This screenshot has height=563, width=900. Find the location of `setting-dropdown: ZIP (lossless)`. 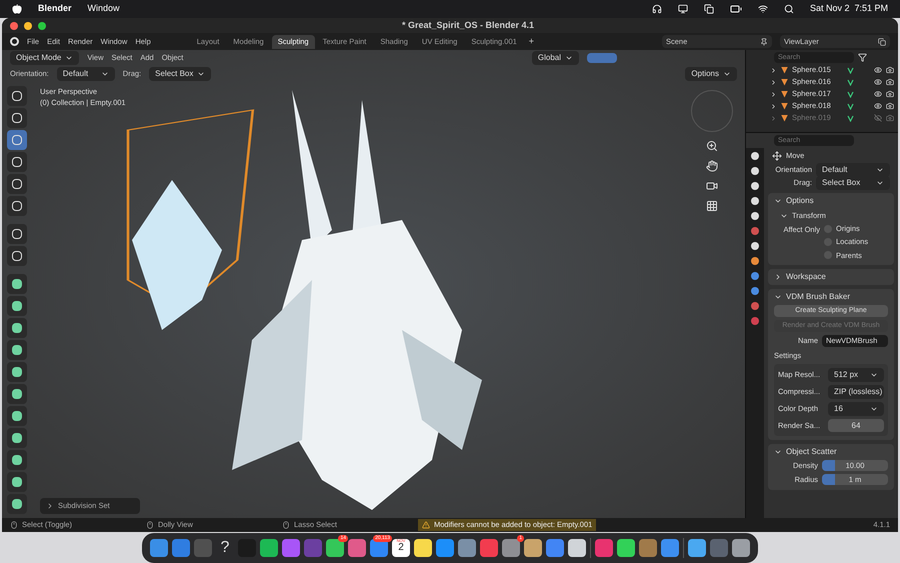

setting-dropdown: ZIP (lossless) is located at coordinates (856, 392).